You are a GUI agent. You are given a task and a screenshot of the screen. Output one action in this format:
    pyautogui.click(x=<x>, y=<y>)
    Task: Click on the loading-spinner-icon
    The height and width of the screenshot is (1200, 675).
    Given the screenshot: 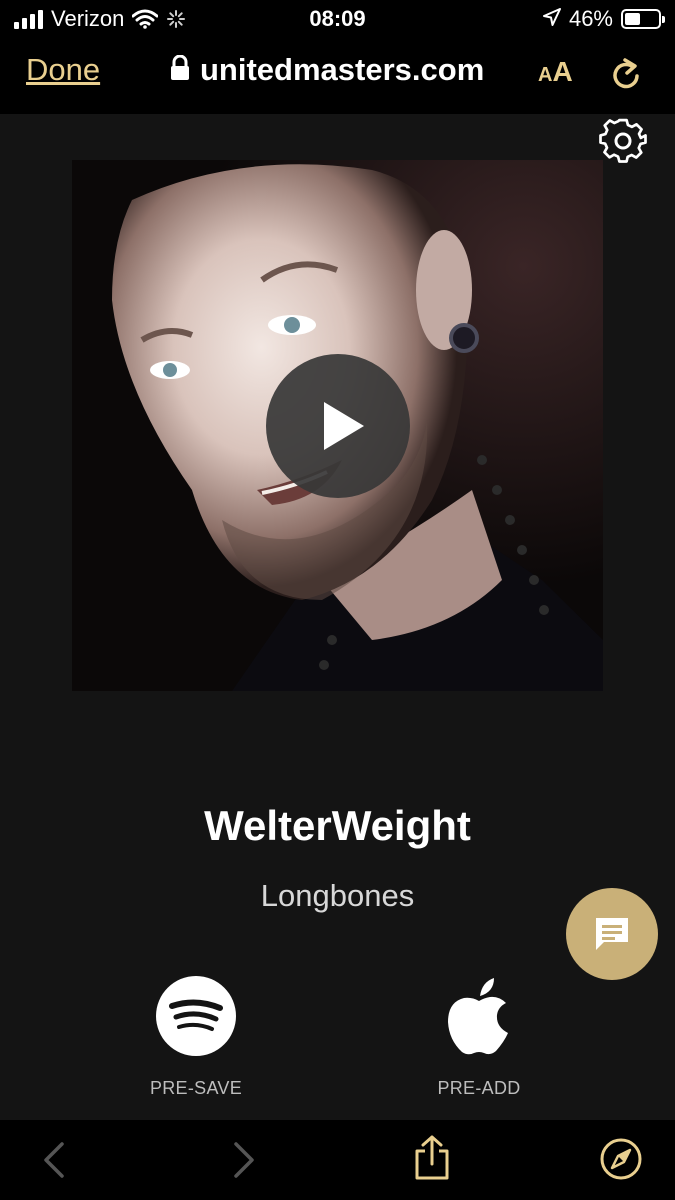 What is the action you would take?
    pyautogui.click(x=176, y=19)
    